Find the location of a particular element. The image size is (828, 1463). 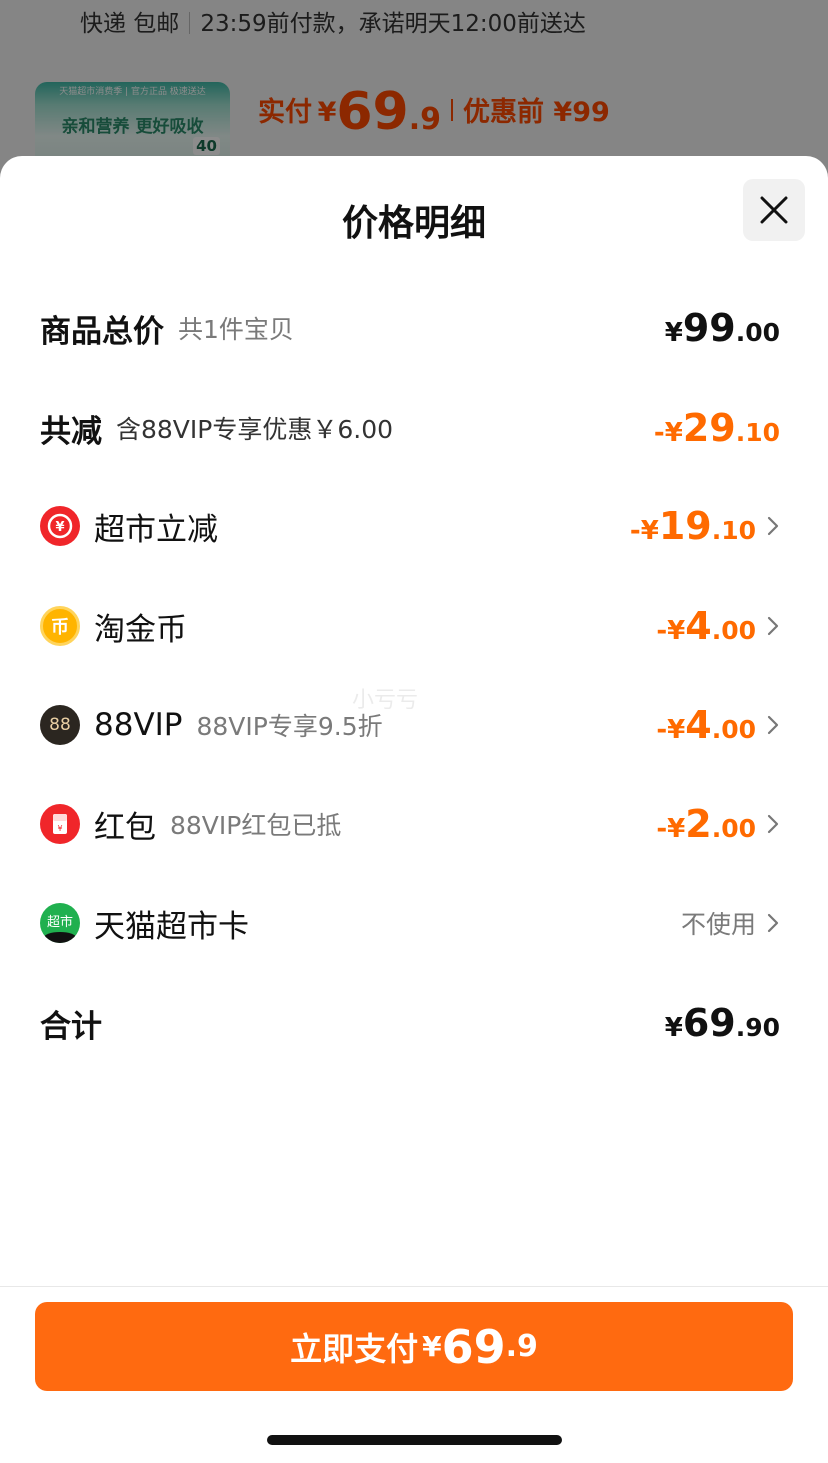

sum-amount: ¥69.90 is located at coordinates (722, 1023).